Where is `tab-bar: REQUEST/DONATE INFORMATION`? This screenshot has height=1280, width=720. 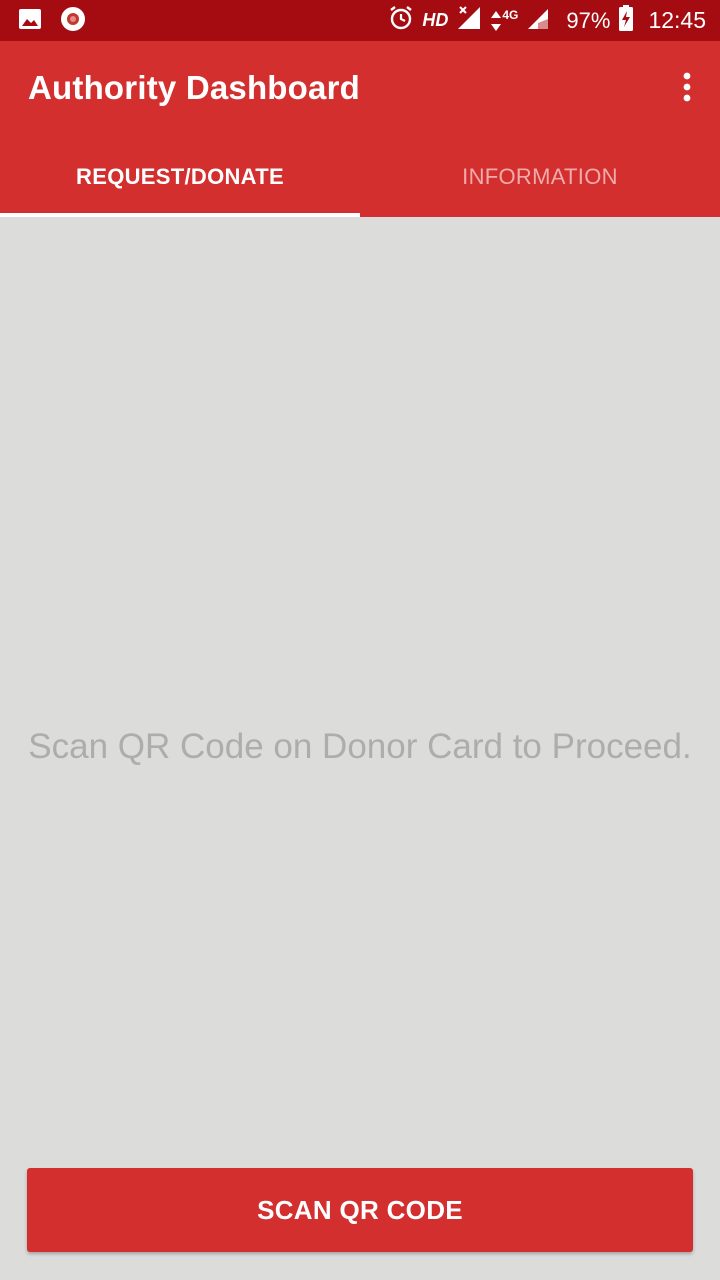
tab-bar: REQUEST/DONATE INFORMATION is located at coordinates (360, 177).